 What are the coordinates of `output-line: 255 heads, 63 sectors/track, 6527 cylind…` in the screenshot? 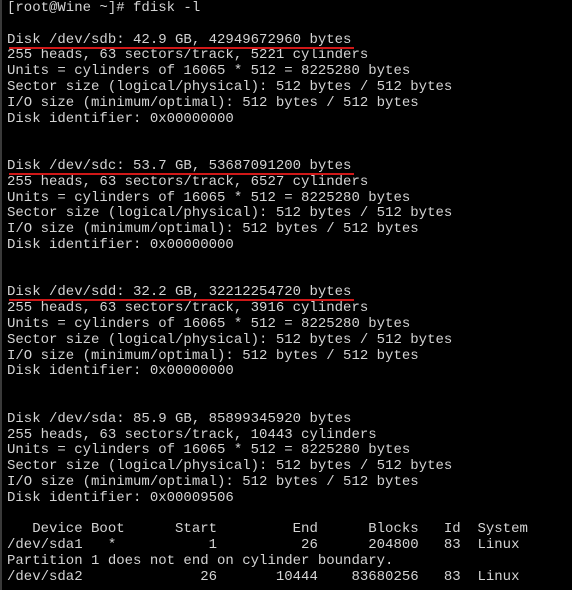 It's located at (188, 181).